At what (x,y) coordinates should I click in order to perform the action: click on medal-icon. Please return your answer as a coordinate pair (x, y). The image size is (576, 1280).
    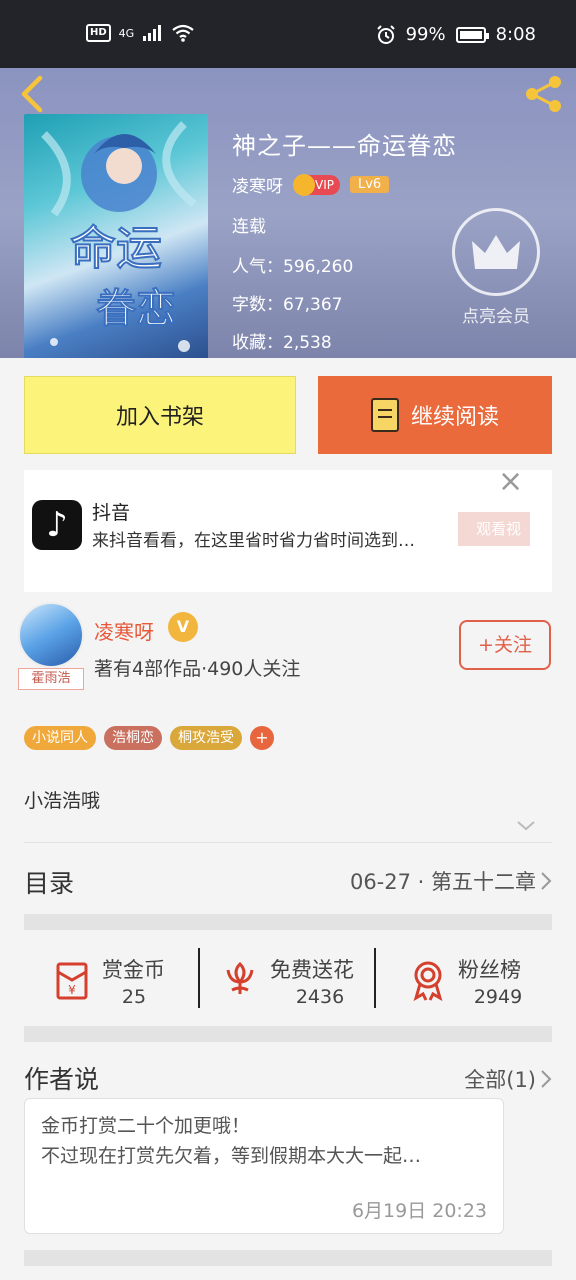
    Looking at the image, I should click on (428, 981).